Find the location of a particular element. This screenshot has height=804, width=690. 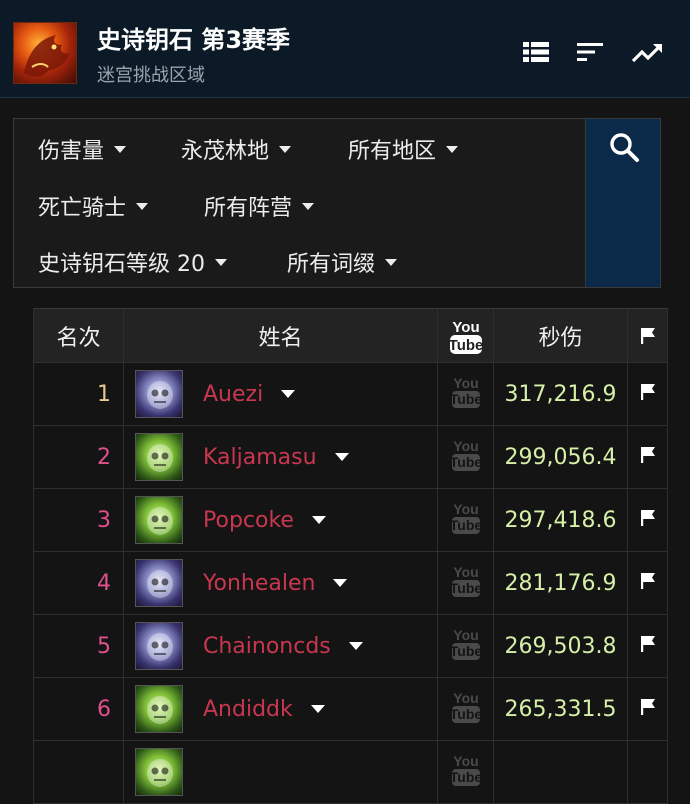

dps-value: 265,331.5 is located at coordinates (560, 709).